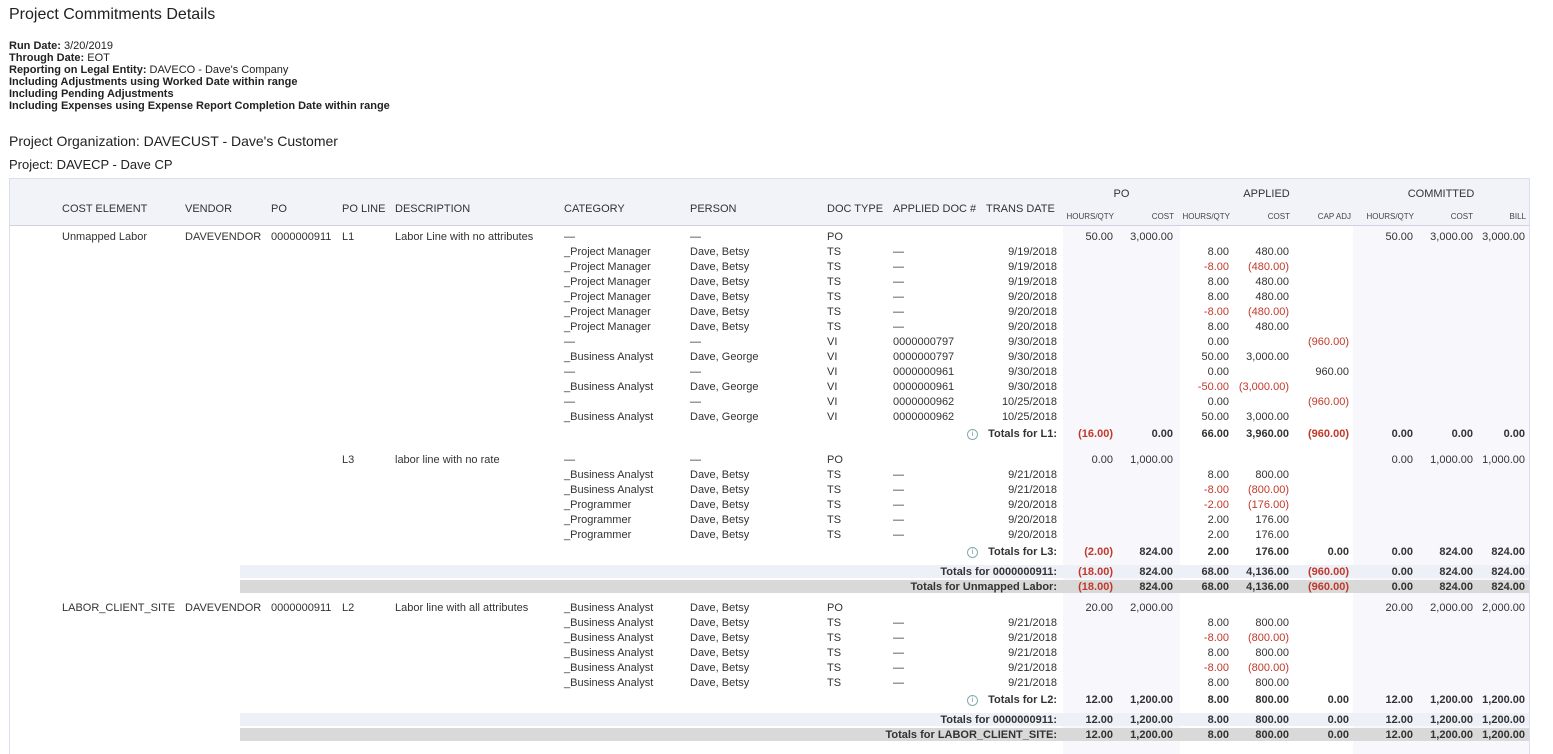  Describe the element at coordinates (1099, 720) in the screenshot. I see `total-poh: 12.00` at that location.